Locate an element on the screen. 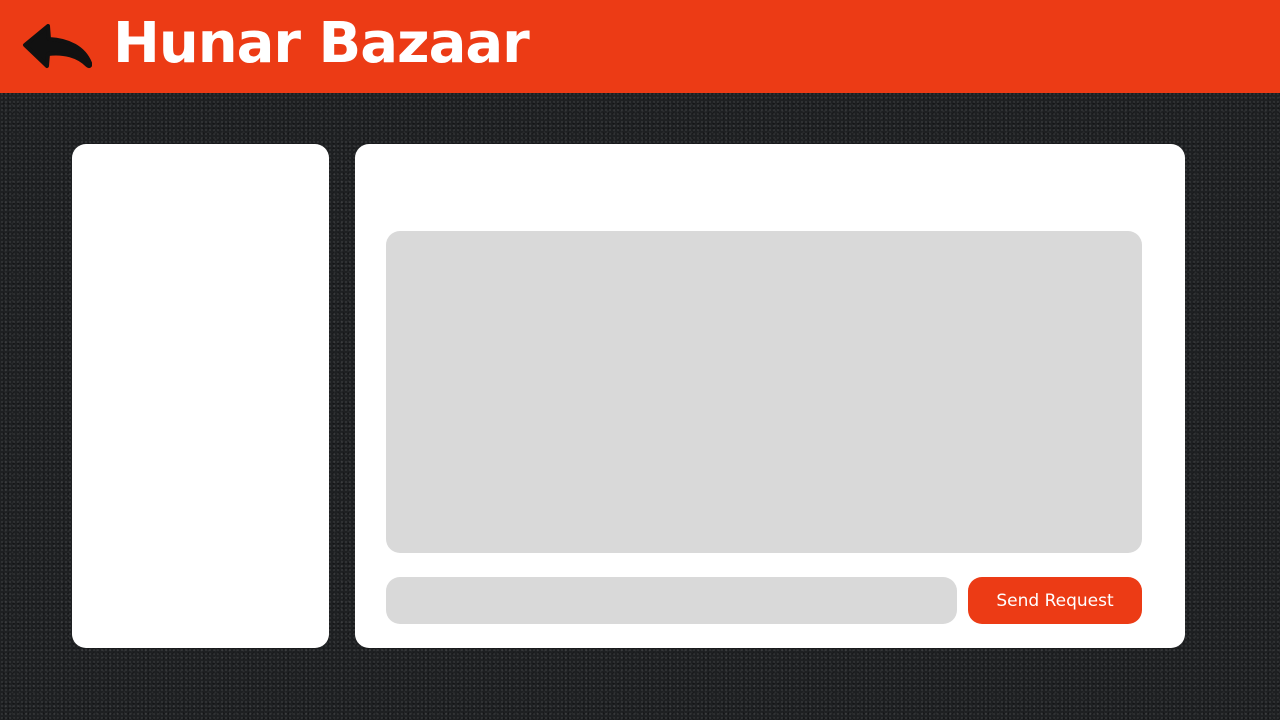 The width and height of the screenshot is (1280, 720). app-title: Hunar Bazaar is located at coordinates (321, 43).